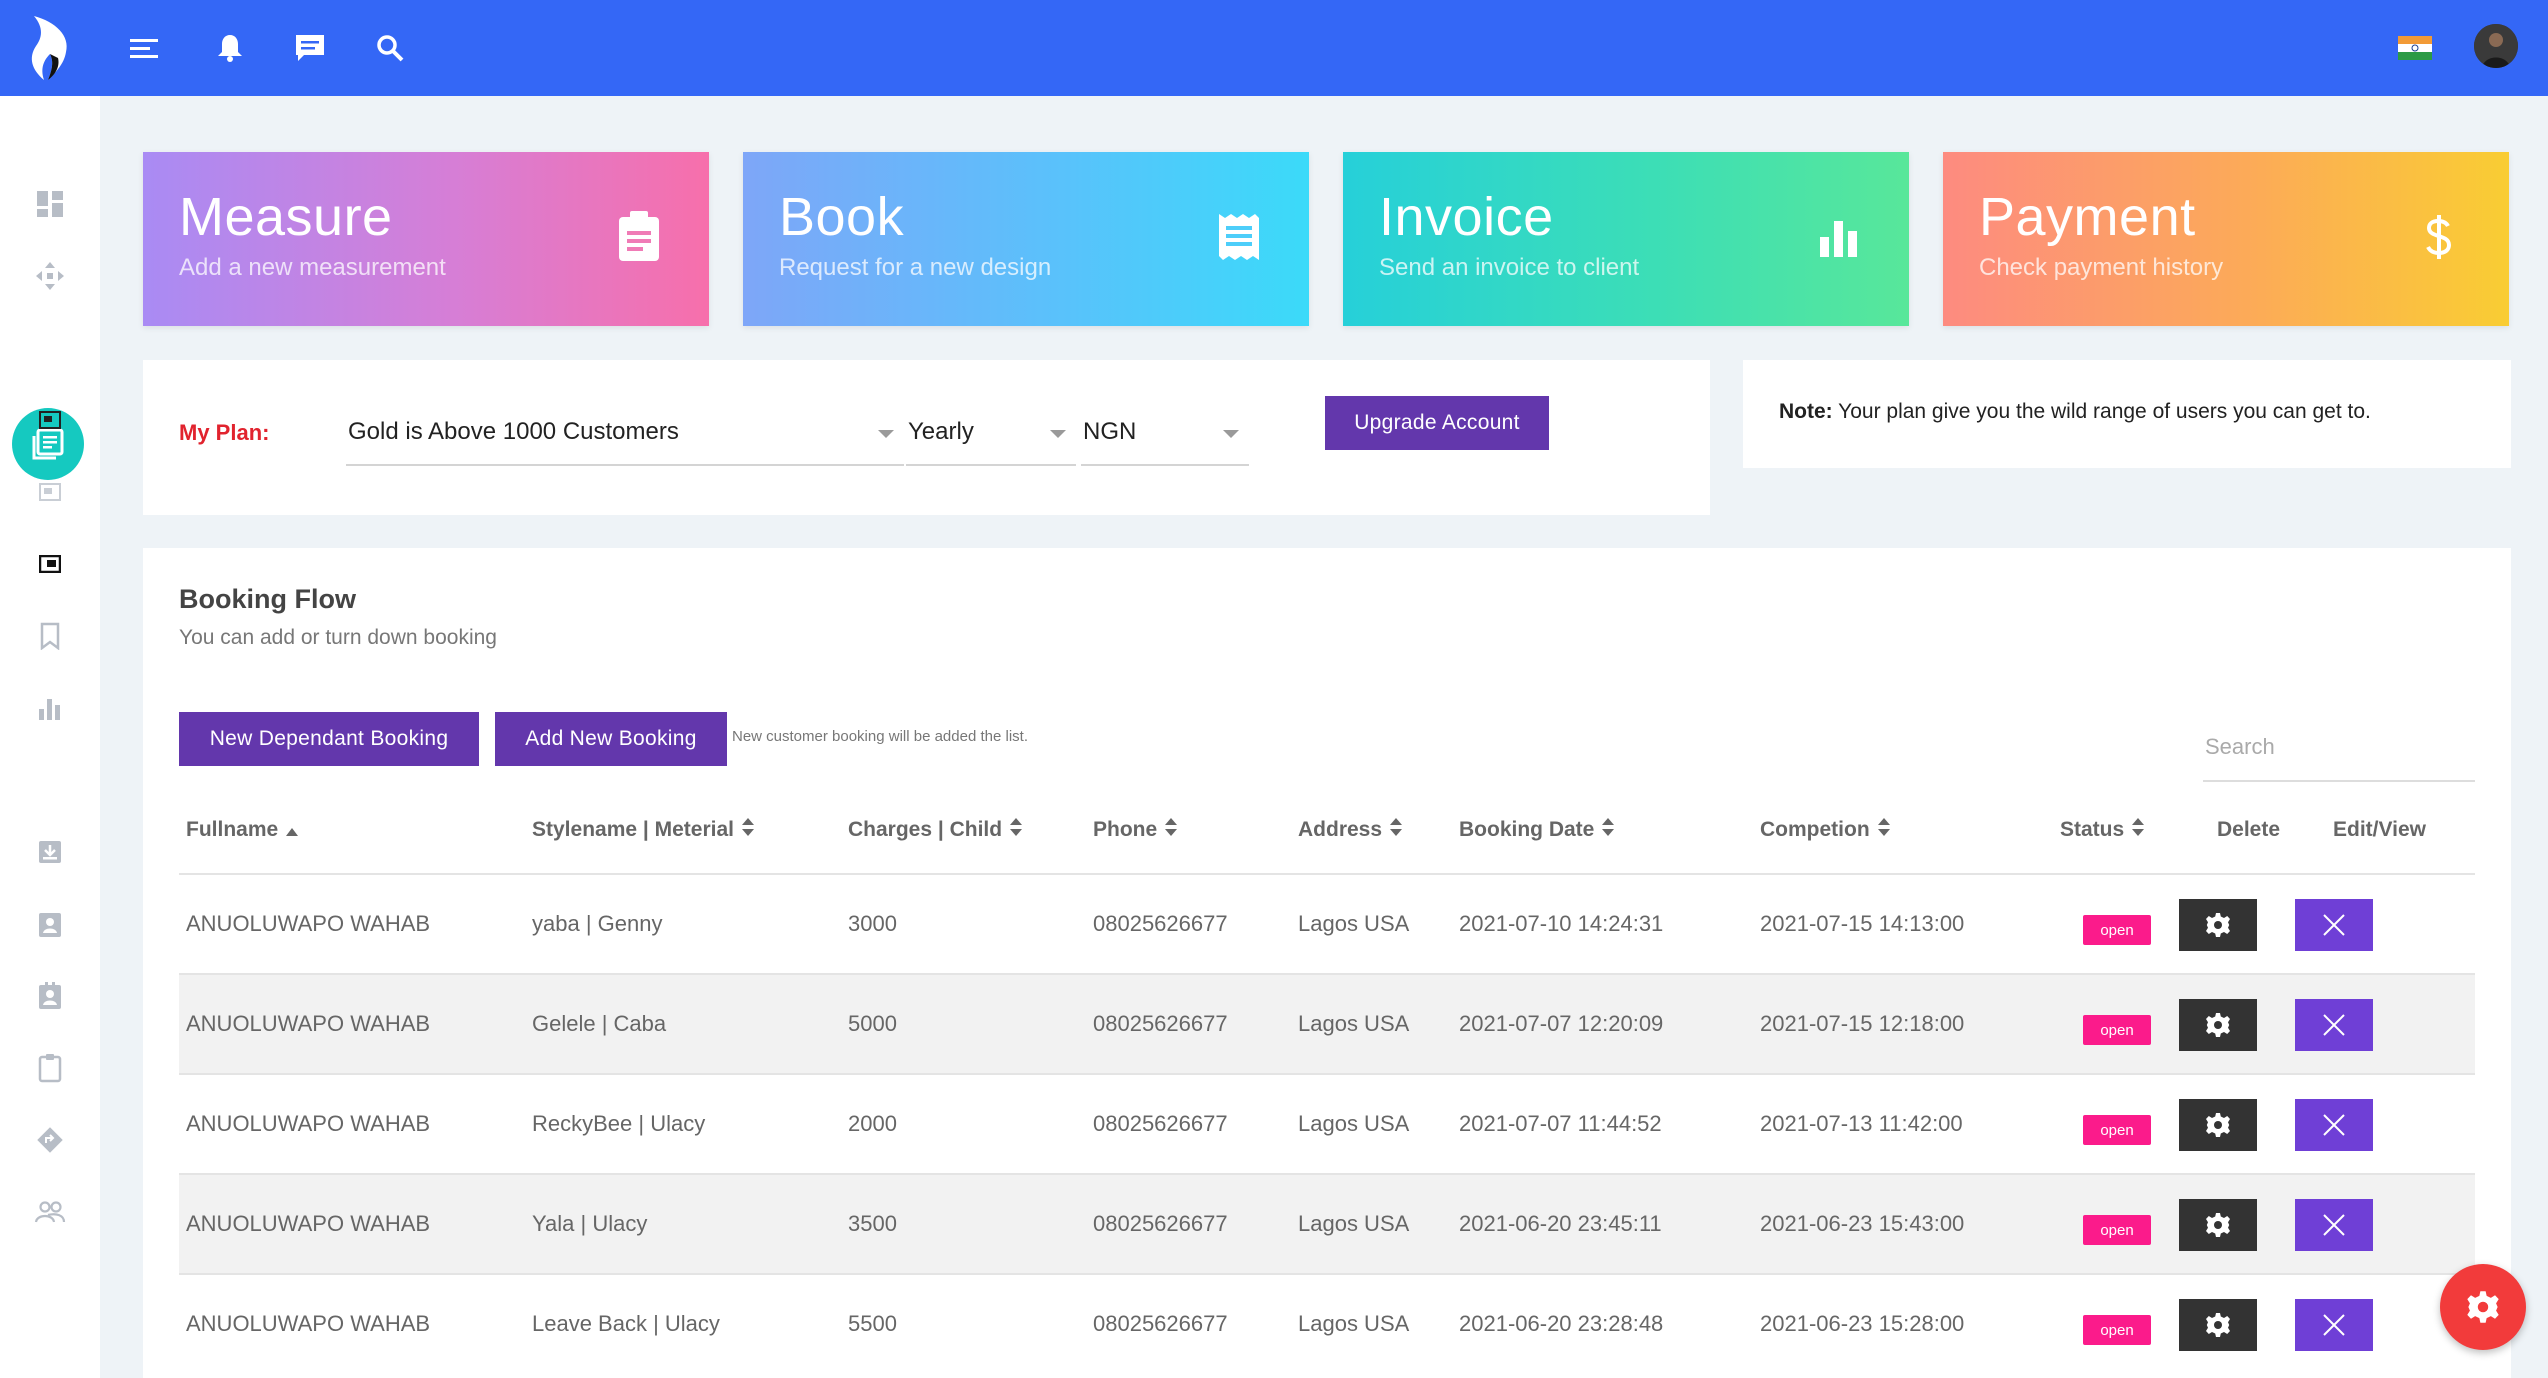  What do you see at coordinates (242, 830) in the screenshot?
I see `column-header-fullname: Fullname` at bounding box center [242, 830].